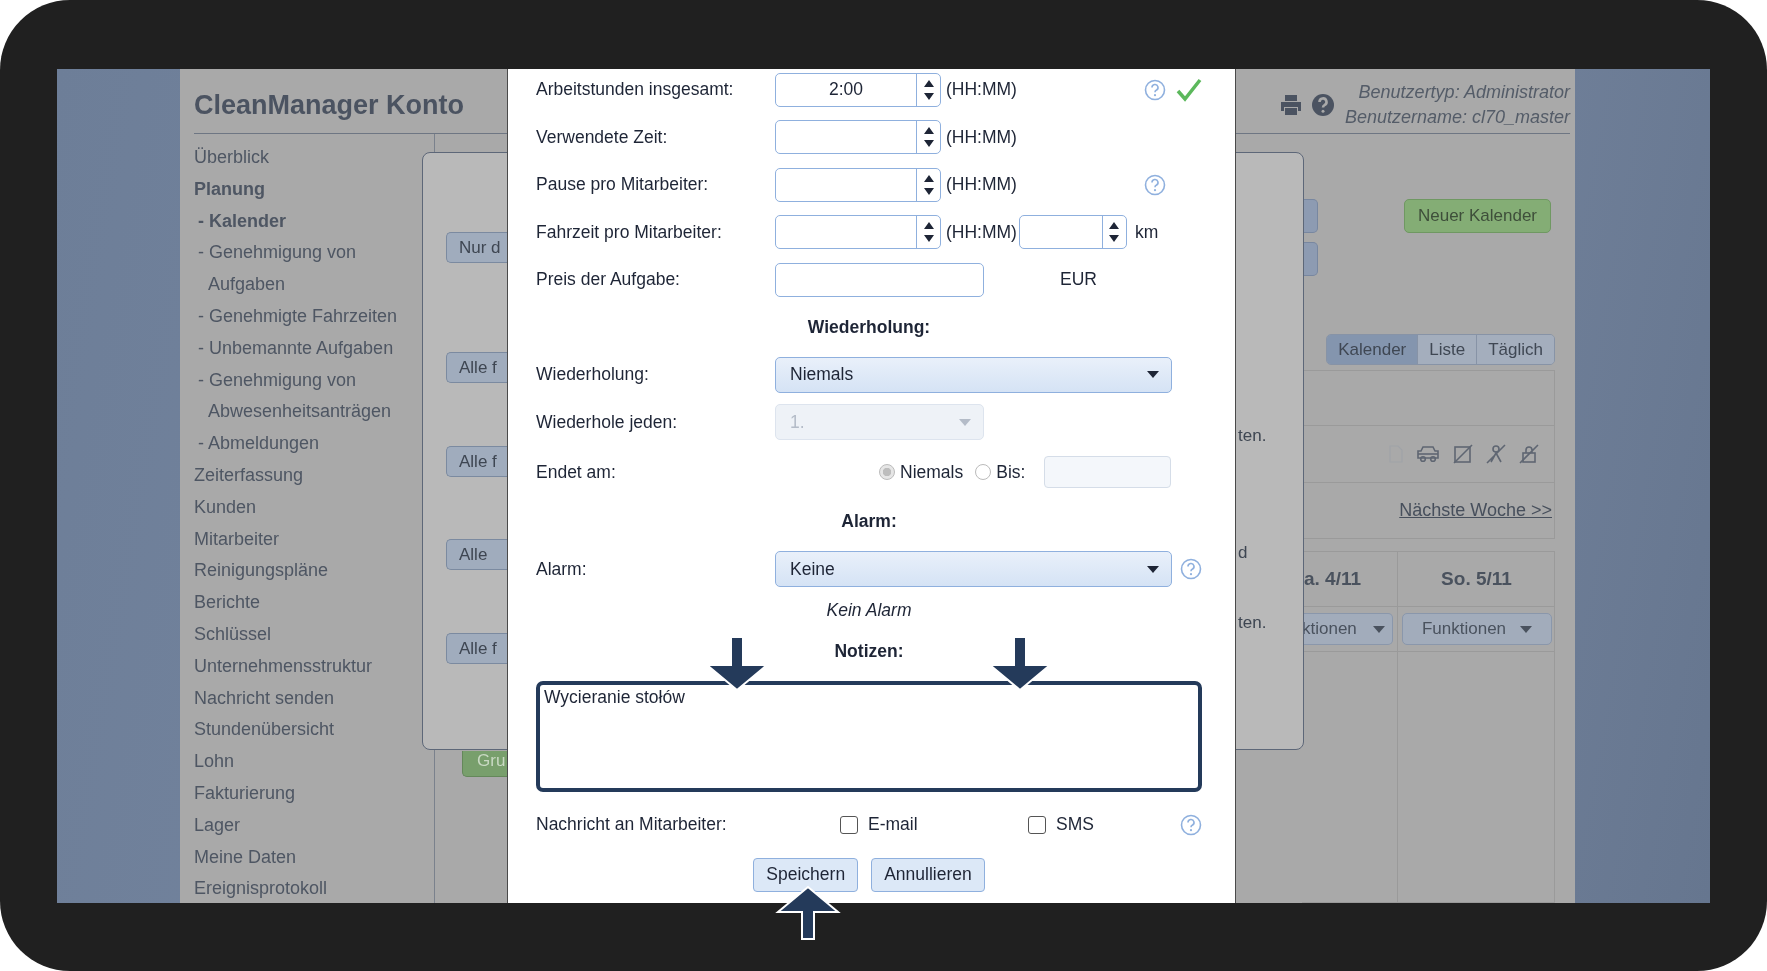 This screenshot has width=1767, height=971. Describe the element at coordinates (973, 569) in the screenshot. I see `dropdown: Keine` at that location.